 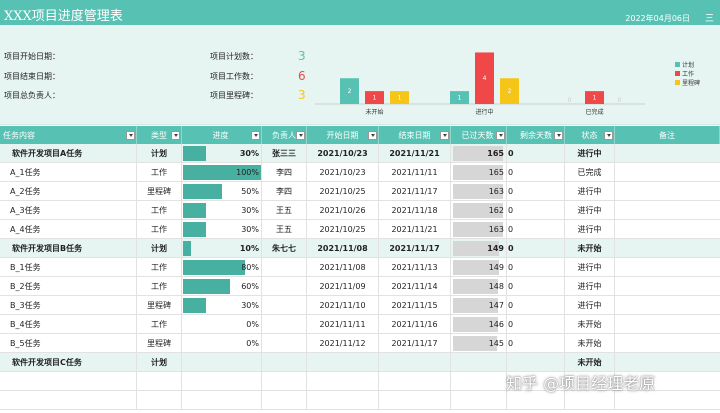 I want to click on table-row: B_4任务 工作 0% 2021/11/11 2021/11/16 146 0 未开始, so click(x=360, y=324).